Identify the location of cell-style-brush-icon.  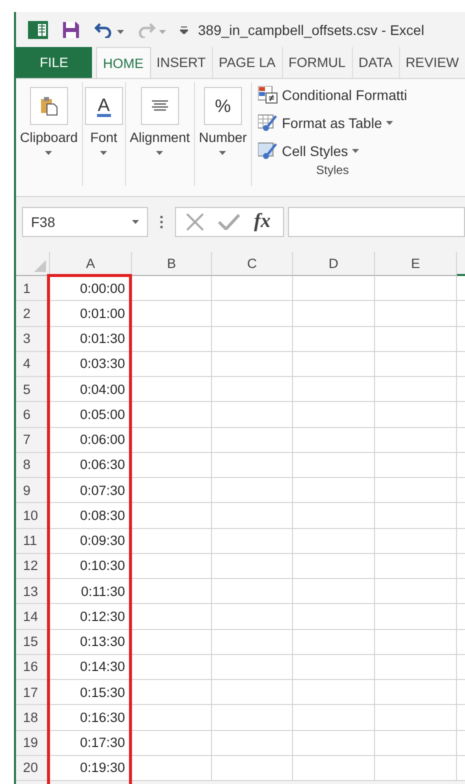
(268, 151).